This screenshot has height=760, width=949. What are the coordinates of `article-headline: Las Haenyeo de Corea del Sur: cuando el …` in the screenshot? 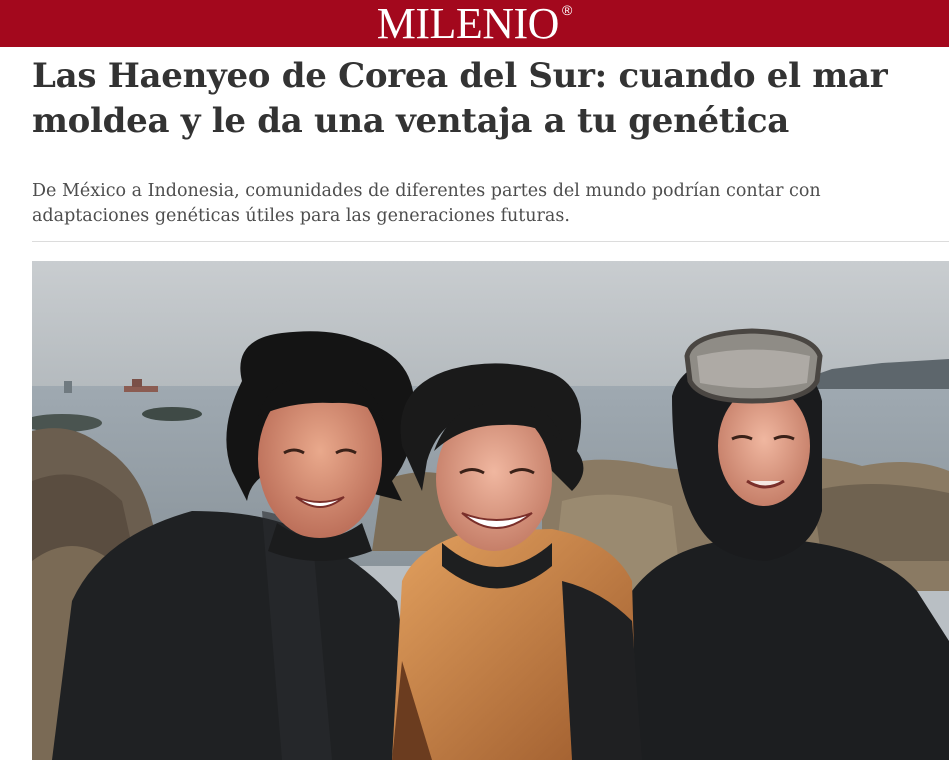 It's located at (460, 98).